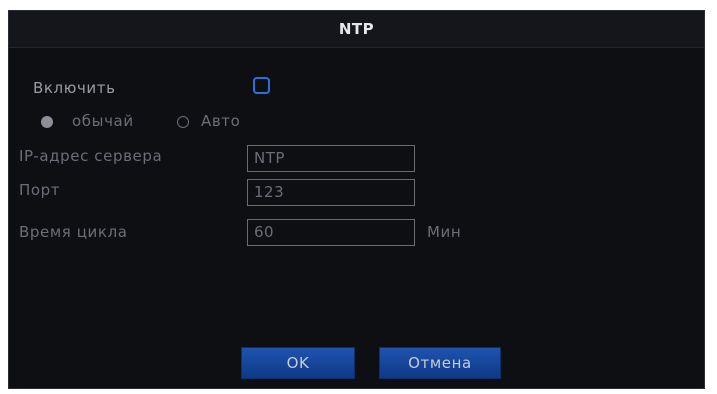 This screenshot has width=717, height=394. Describe the element at coordinates (331, 158) in the screenshot. I see `server-ip-field: NTP` at that location.